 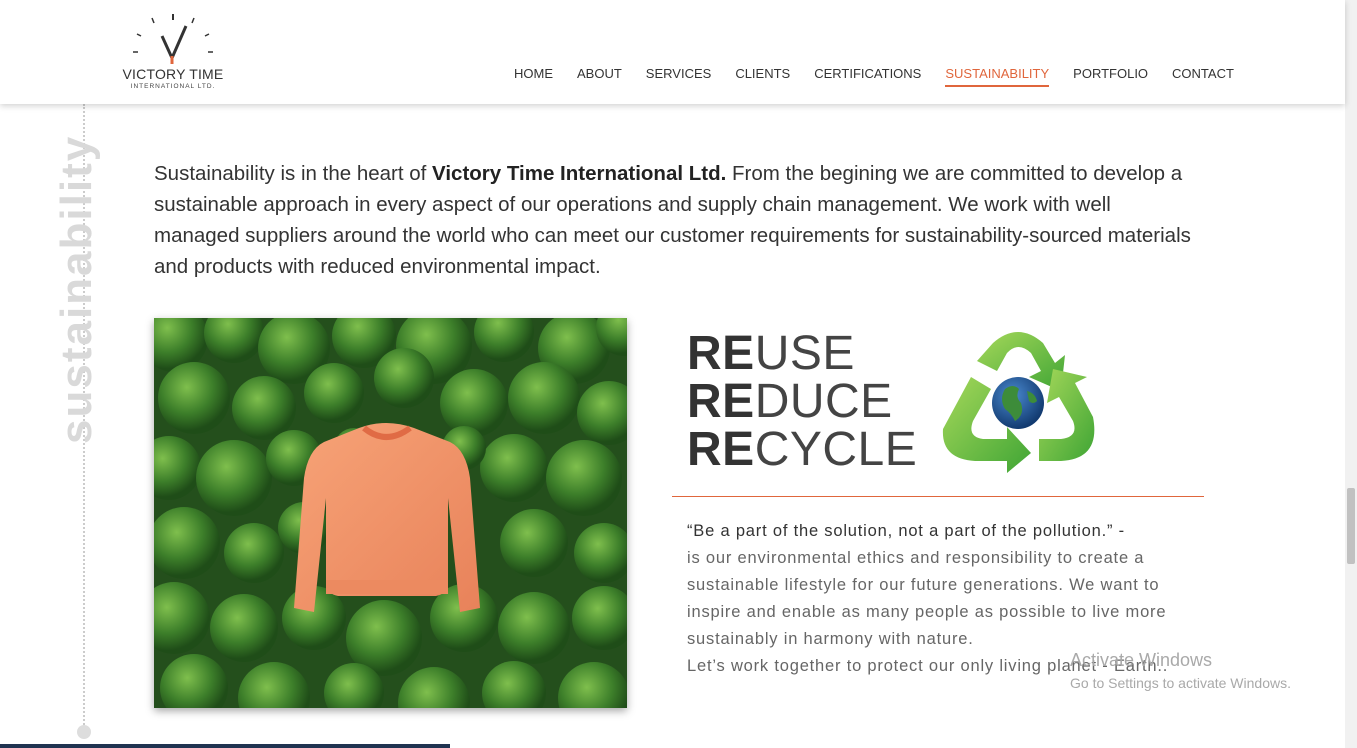 I want to click on nav-about: ABOUT, so click(x=599, y=76).